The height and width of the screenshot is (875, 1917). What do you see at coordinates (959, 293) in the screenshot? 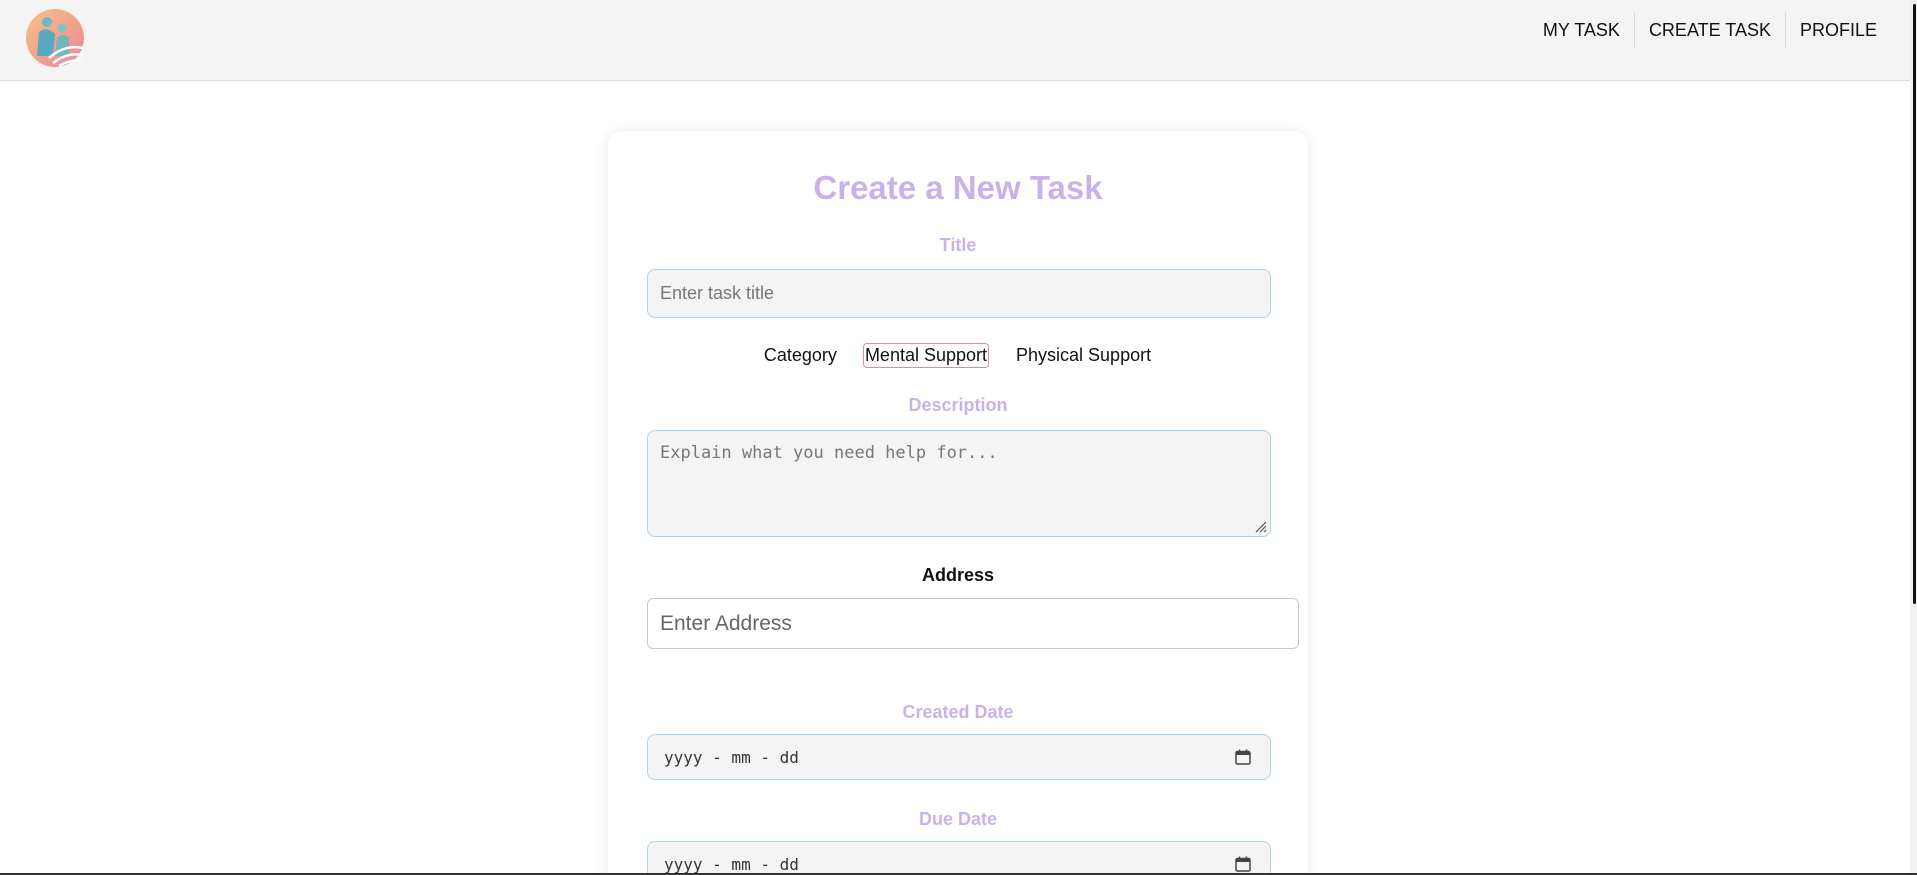
I see `title-input` at bounding box center [959, 293].